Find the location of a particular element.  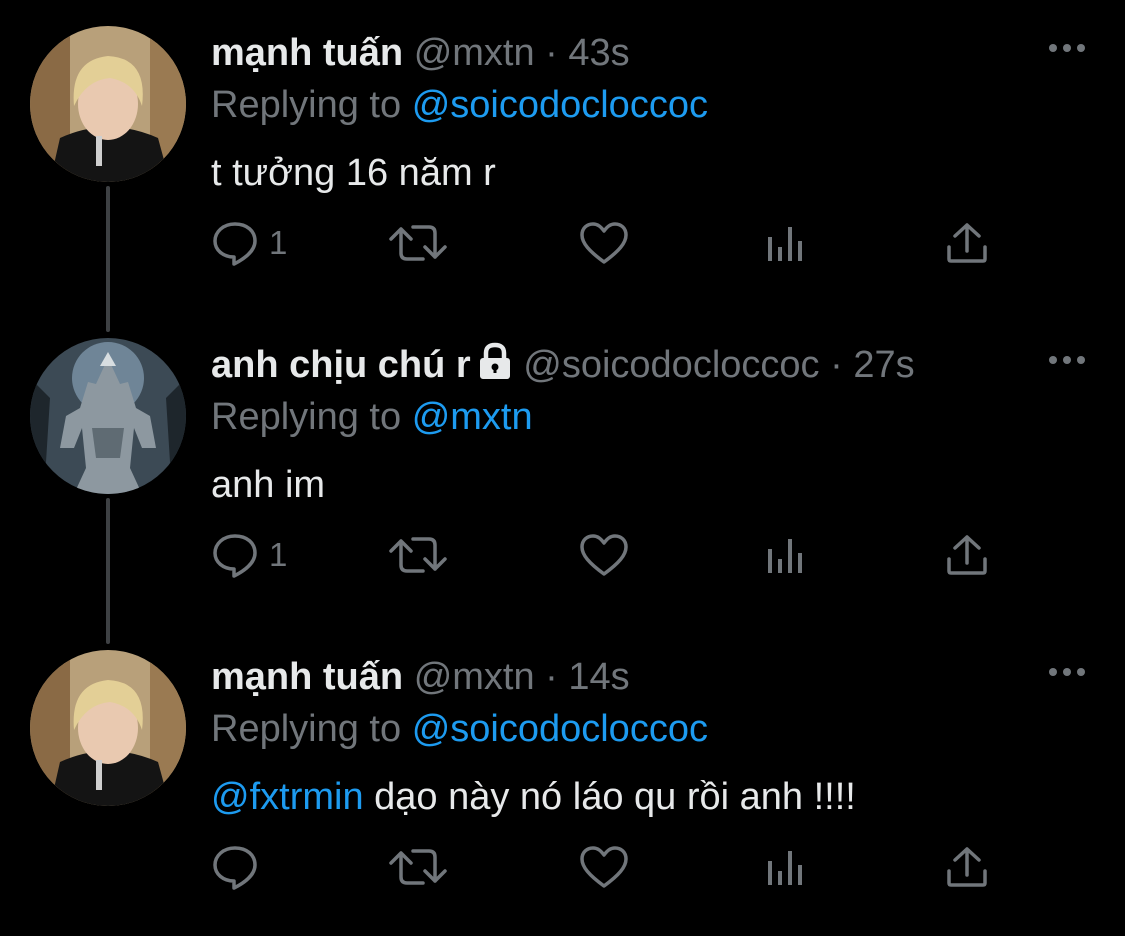

display-name: anh chịu chú r is located at coordinates (341, 365).